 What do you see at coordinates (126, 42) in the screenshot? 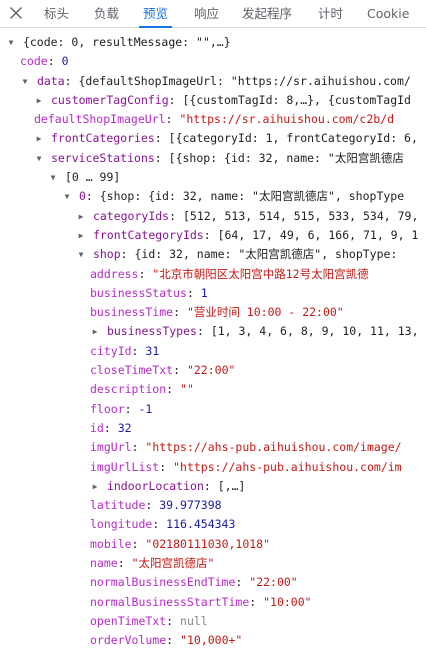
I see `json-preview: {code: 0, resultMessage: "",…}` at bounding box center [126, 42].